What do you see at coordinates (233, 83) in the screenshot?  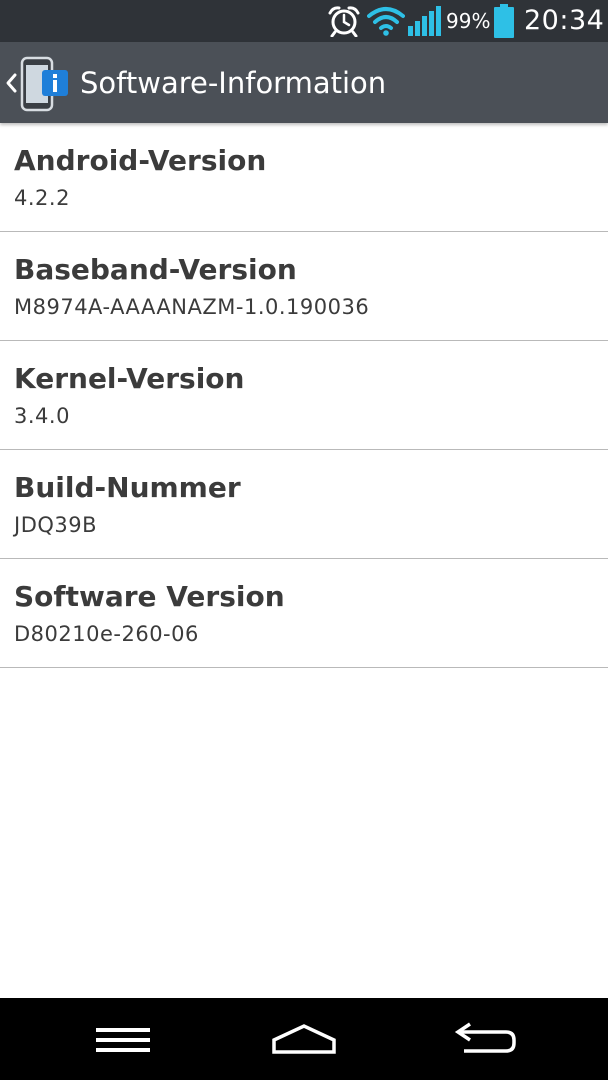 I see `page-title: Software-Information` at bounding box center [233, 83].